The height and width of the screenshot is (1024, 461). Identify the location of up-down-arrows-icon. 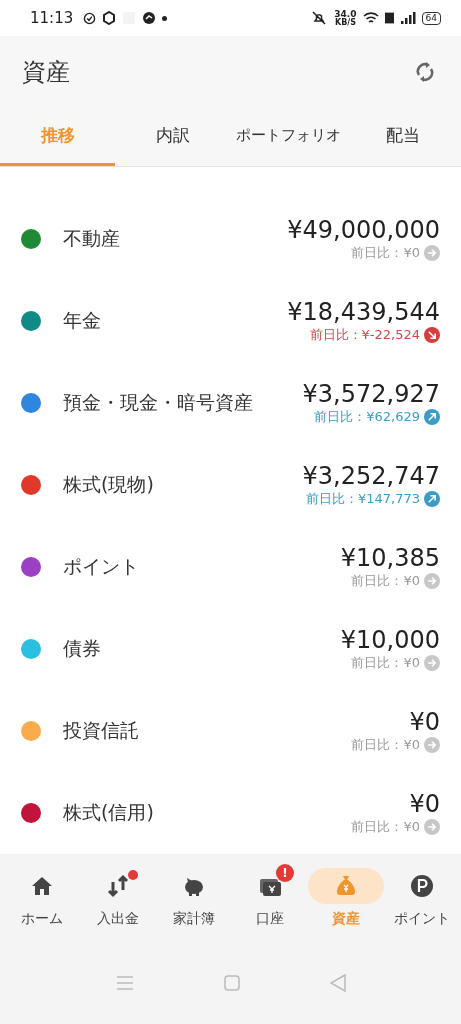
(118, 886).